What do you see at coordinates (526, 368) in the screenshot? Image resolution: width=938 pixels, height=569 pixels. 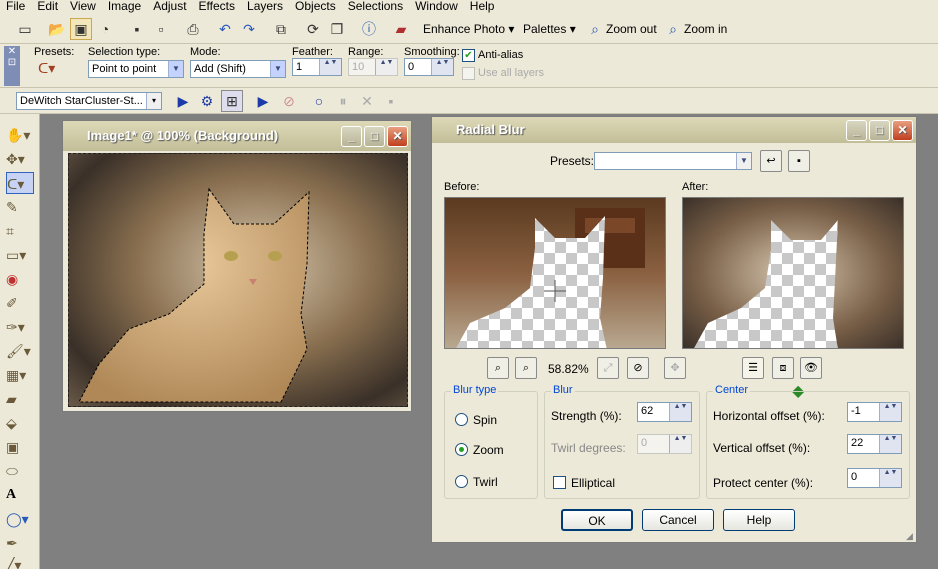 I see `zoom-in-preview-icon: ⌕` at bounding box center [526, 368].